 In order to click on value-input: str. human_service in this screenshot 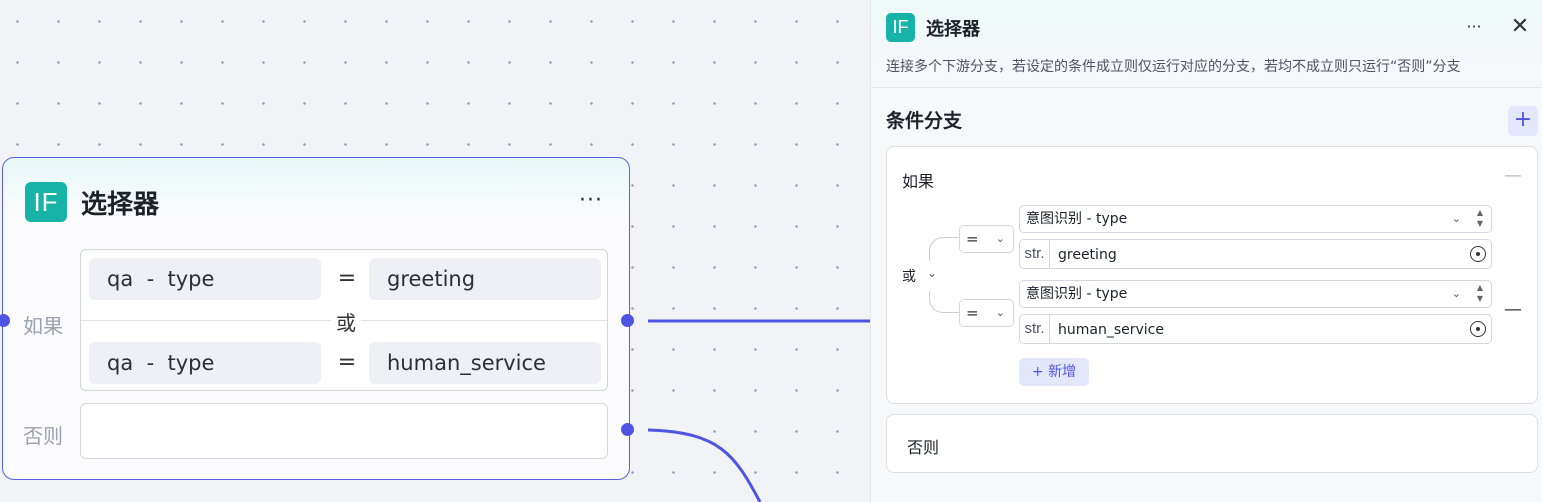, I will do `click(1255, 329)`.